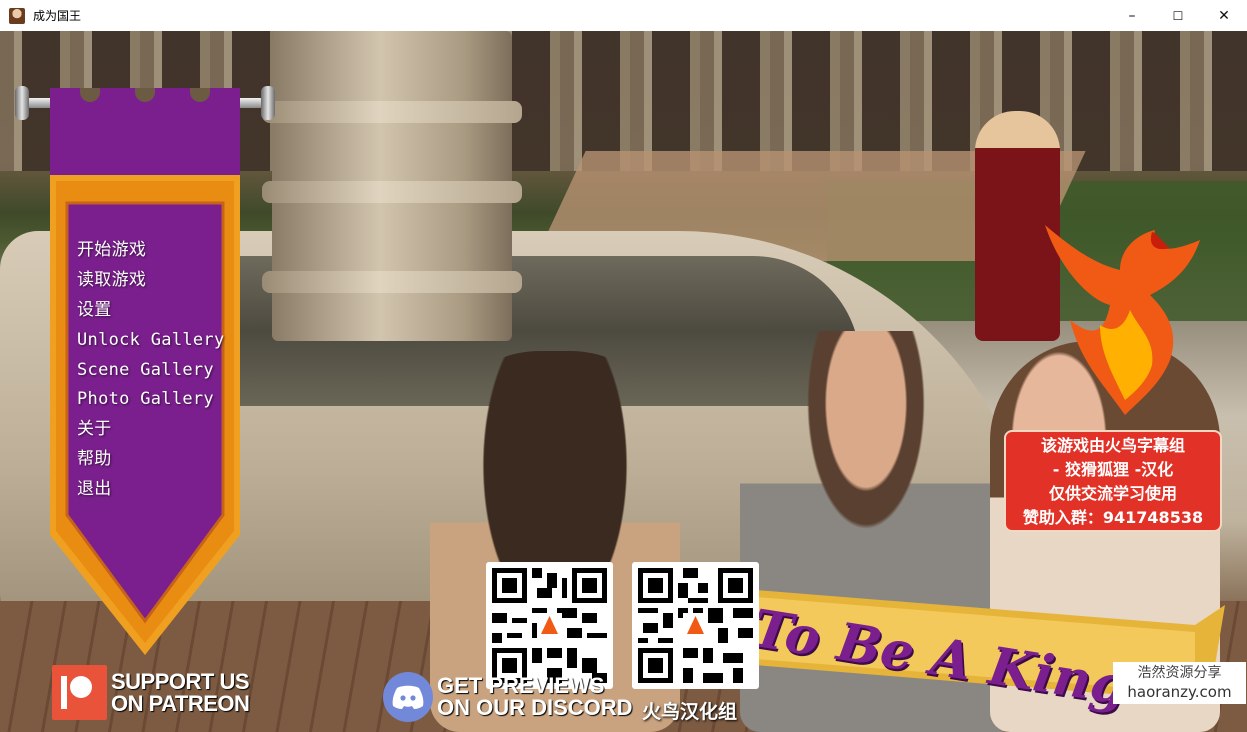  I want to click on menu-item-quit: 退出, so click(151, 490).